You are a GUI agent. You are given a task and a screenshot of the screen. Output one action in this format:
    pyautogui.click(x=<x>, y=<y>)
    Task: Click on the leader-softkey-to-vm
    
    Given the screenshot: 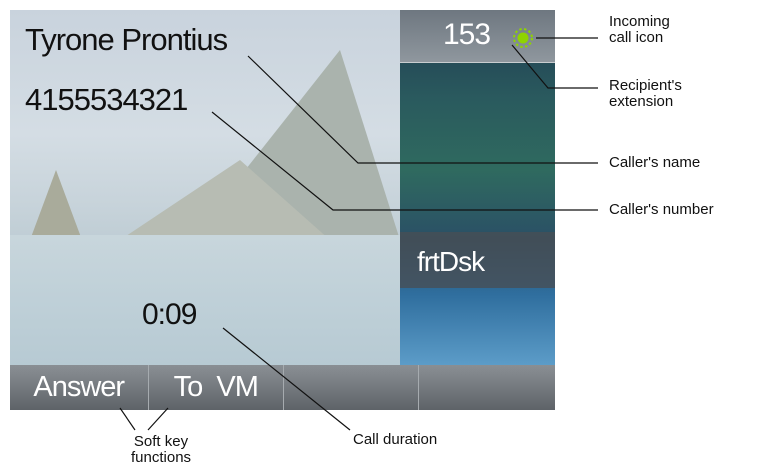 What is the action you would take?
    pyautogui.click(x=158, y=419)
    